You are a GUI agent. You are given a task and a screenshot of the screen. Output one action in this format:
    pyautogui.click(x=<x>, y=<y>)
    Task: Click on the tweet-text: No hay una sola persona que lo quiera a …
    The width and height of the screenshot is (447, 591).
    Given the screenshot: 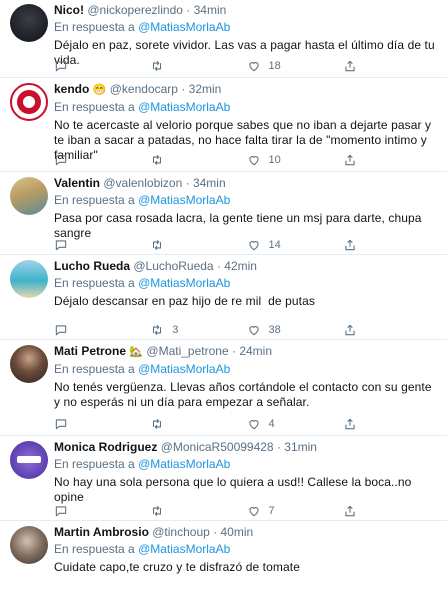 What is the action you would take?
    pyautogui.click(x=233, y=489)
    